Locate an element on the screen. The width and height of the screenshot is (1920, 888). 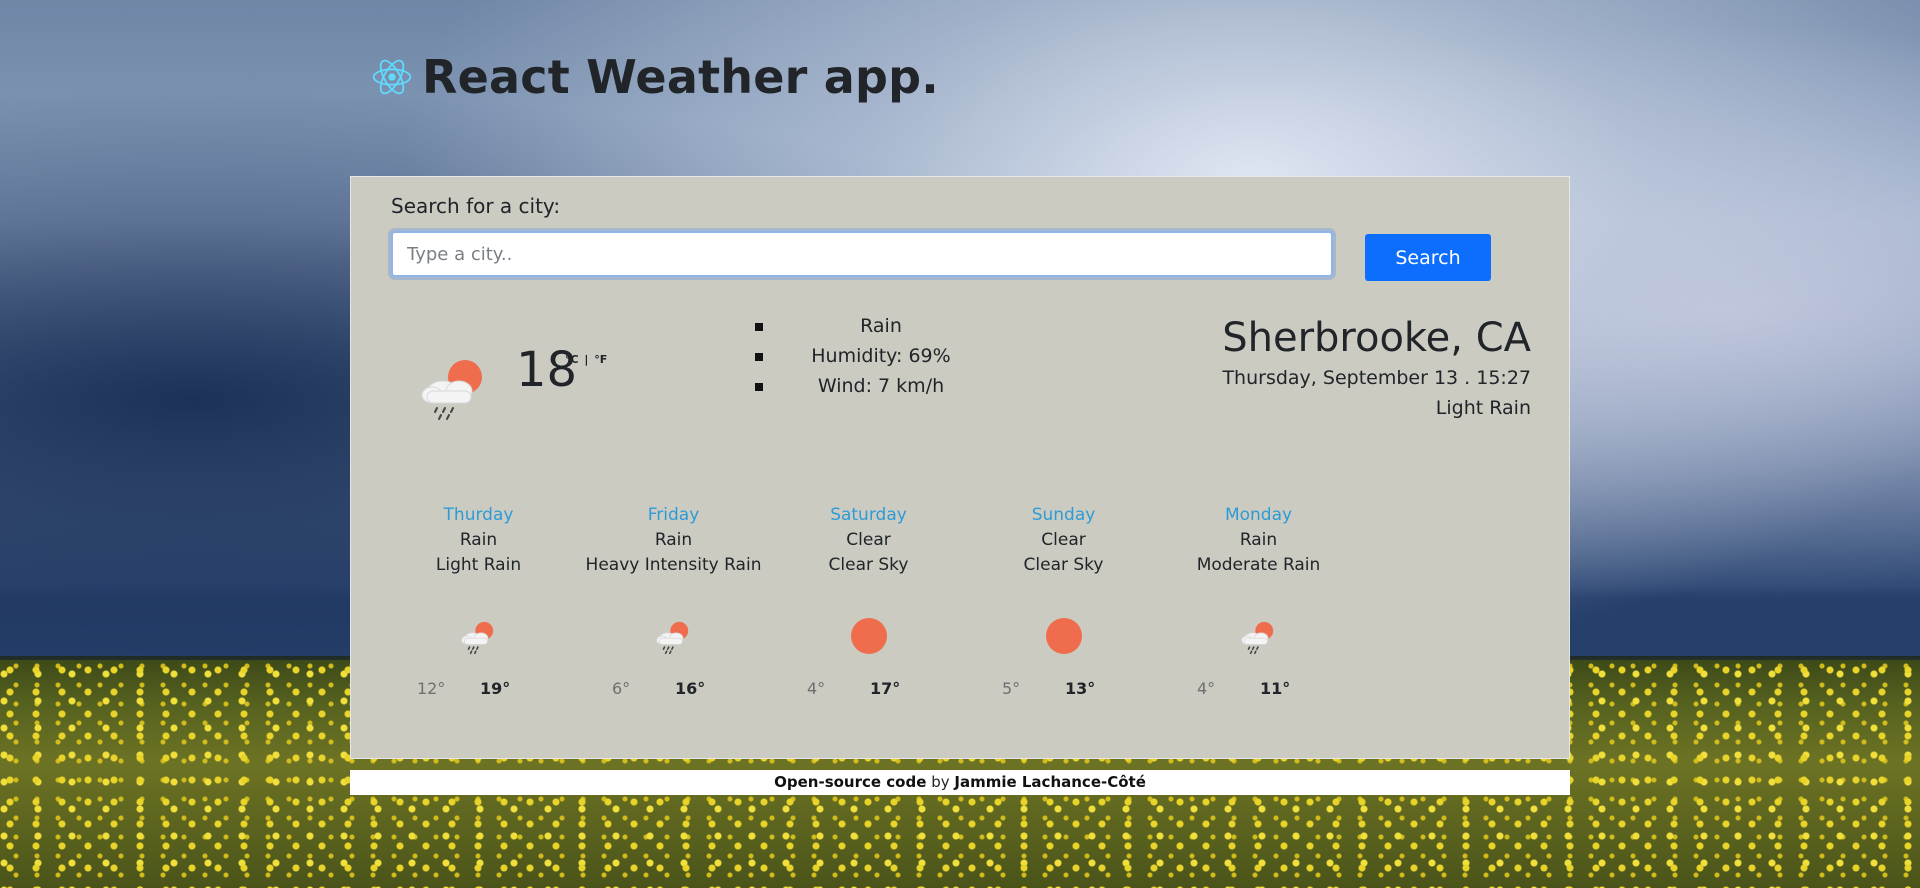
author-link: Jammie Lachance-Côté is located at coordinates (1050, 782).